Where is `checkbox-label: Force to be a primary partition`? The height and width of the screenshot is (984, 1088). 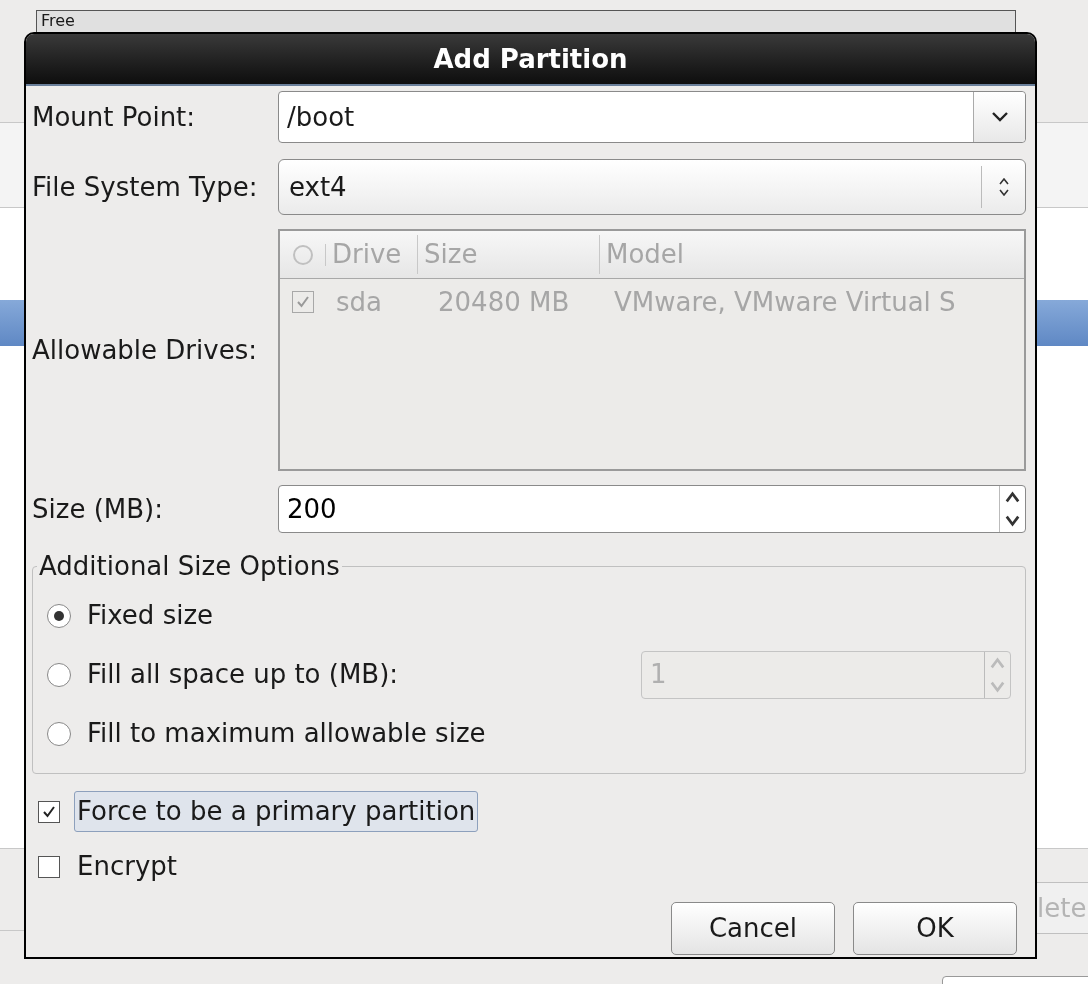 checkbox-label: Force to be a primary partition is located at coordinates (276, 811).